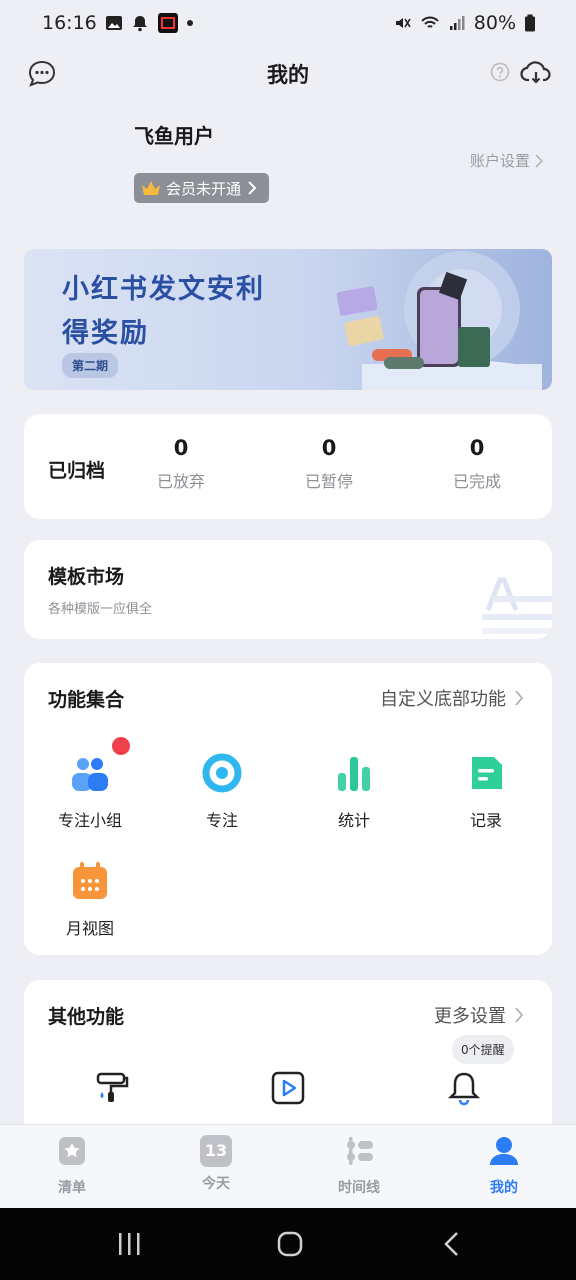 The width and height of the screenshot is (576, 1280). I want to click on account-settings-link: 账户设置, so click(507, 160).